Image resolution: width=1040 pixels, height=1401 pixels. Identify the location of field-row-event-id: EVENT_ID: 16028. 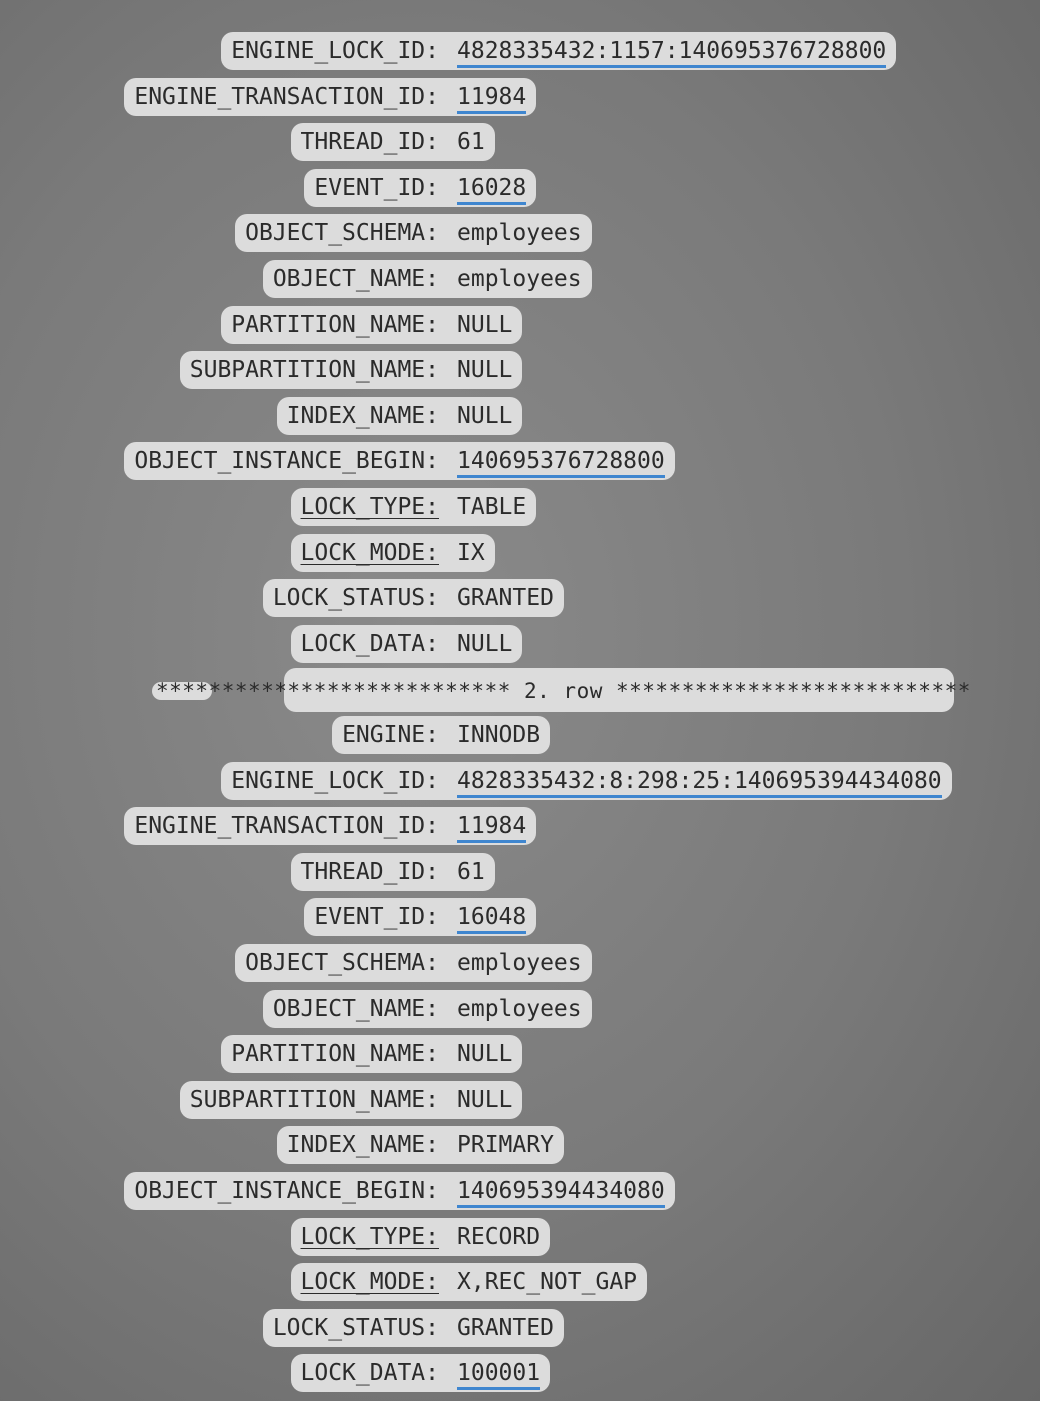
(520, 187).